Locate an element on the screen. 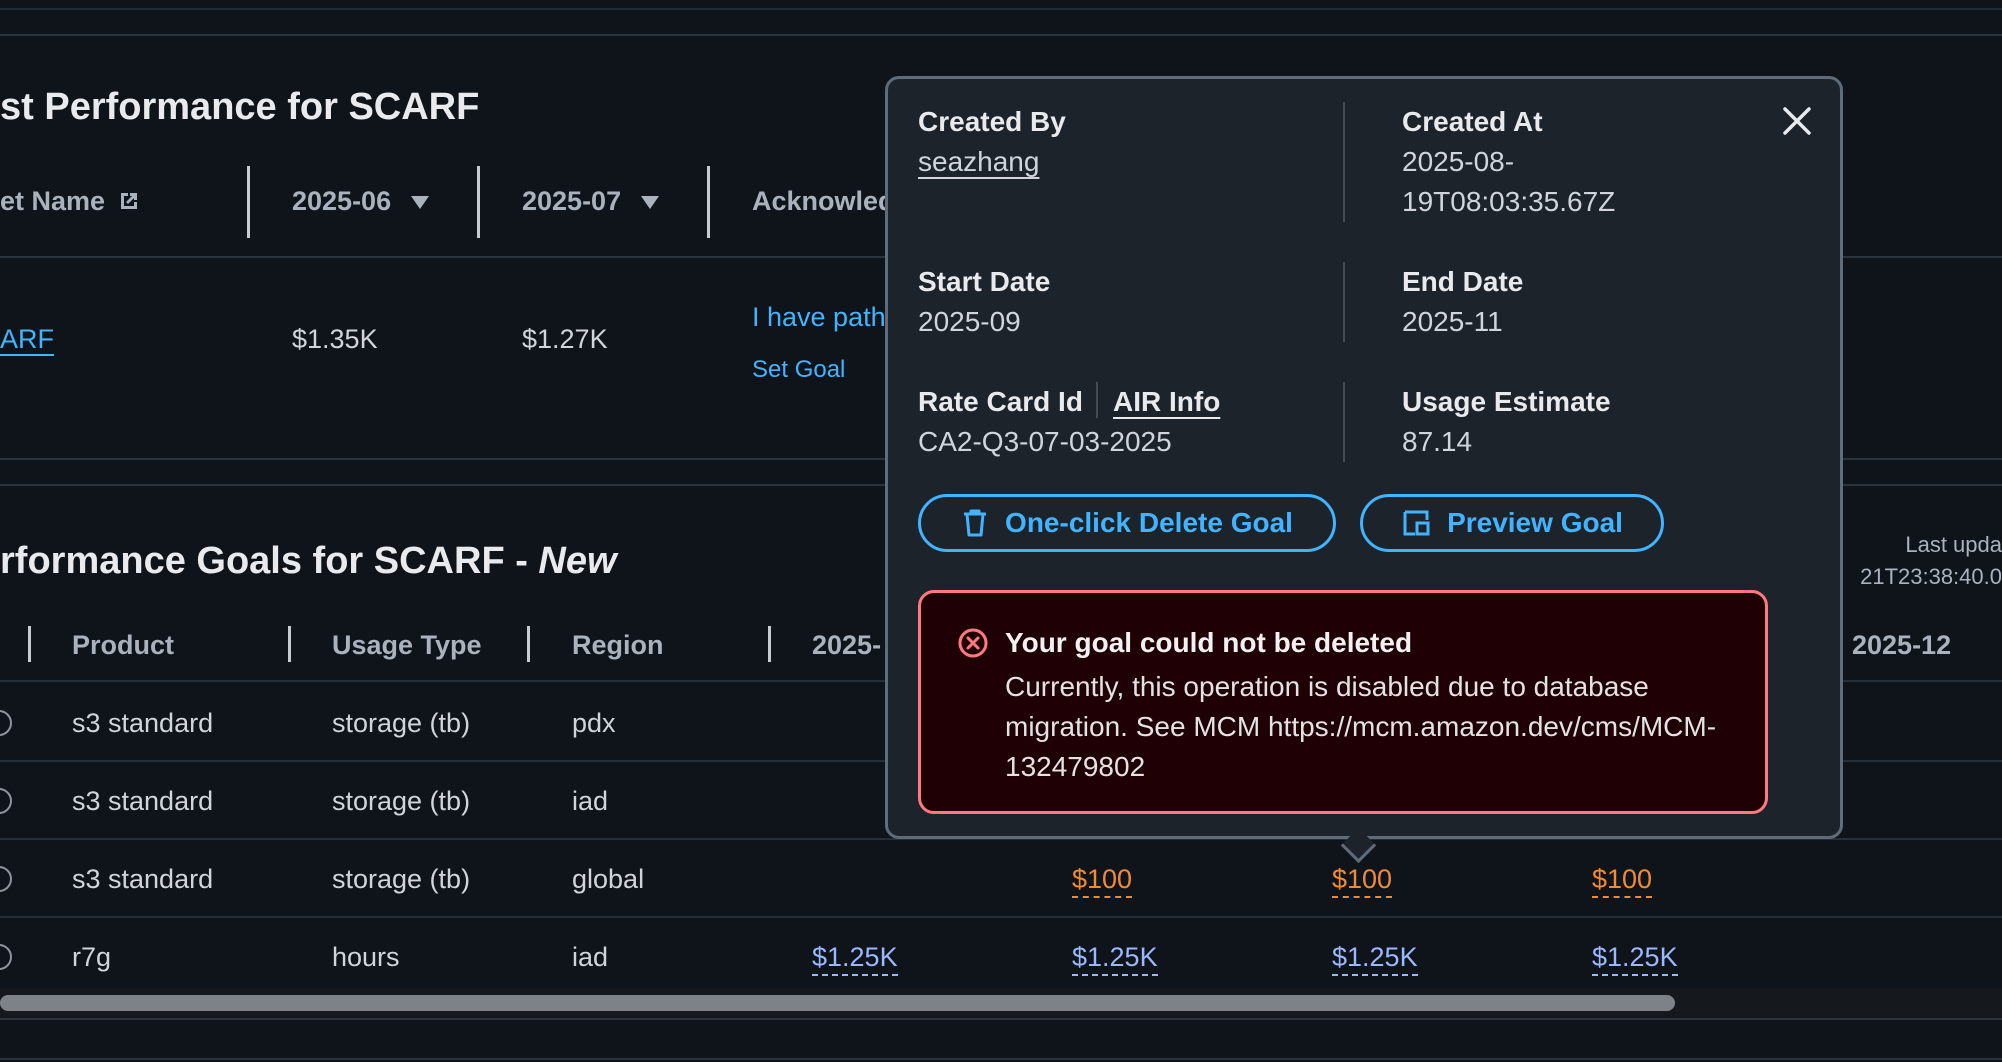 The image size is (2002, 1062). one-click-delete-goal-button: One-click Delete Goal is located at coordinates (1127, 523).